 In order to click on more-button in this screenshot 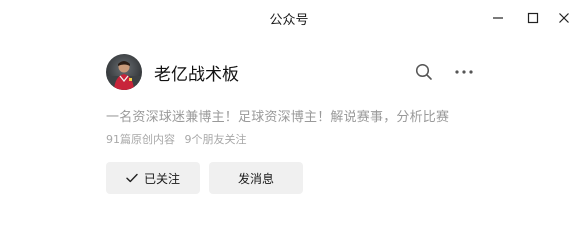, I will do `click(464, 72)`.